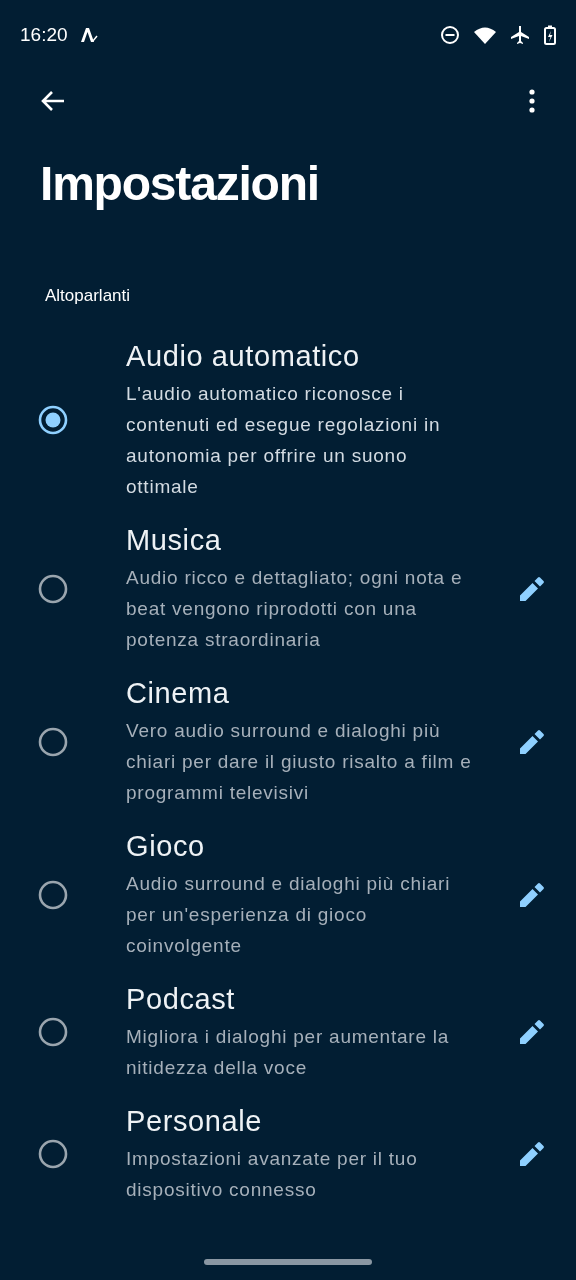 The height and width of the screenshot is (1280, 576). Describe the element at coordinates (301, 693) in the screenshot. I see `option-title: Cinema` at that location.